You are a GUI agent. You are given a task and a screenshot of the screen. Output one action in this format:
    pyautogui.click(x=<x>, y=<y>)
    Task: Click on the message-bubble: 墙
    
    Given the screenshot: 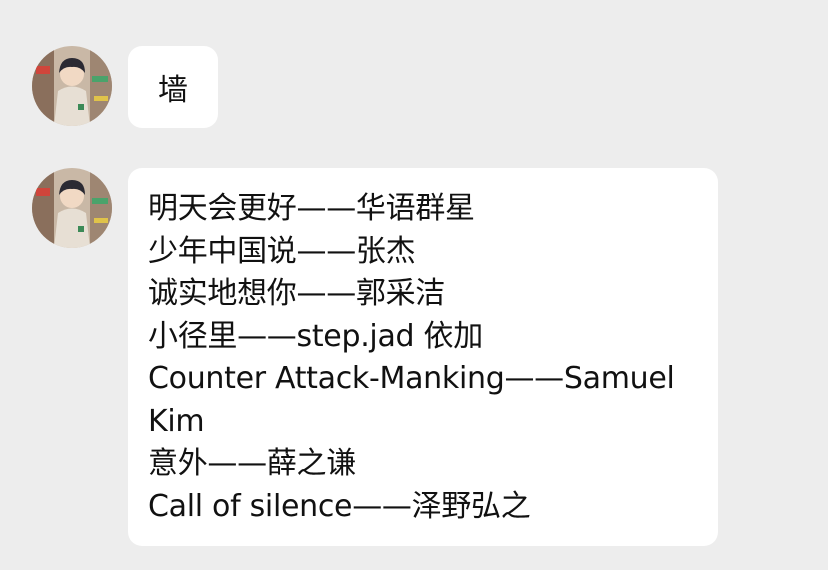 What is the action you would take?
    pyautogui.click(x=173, y=87)
    